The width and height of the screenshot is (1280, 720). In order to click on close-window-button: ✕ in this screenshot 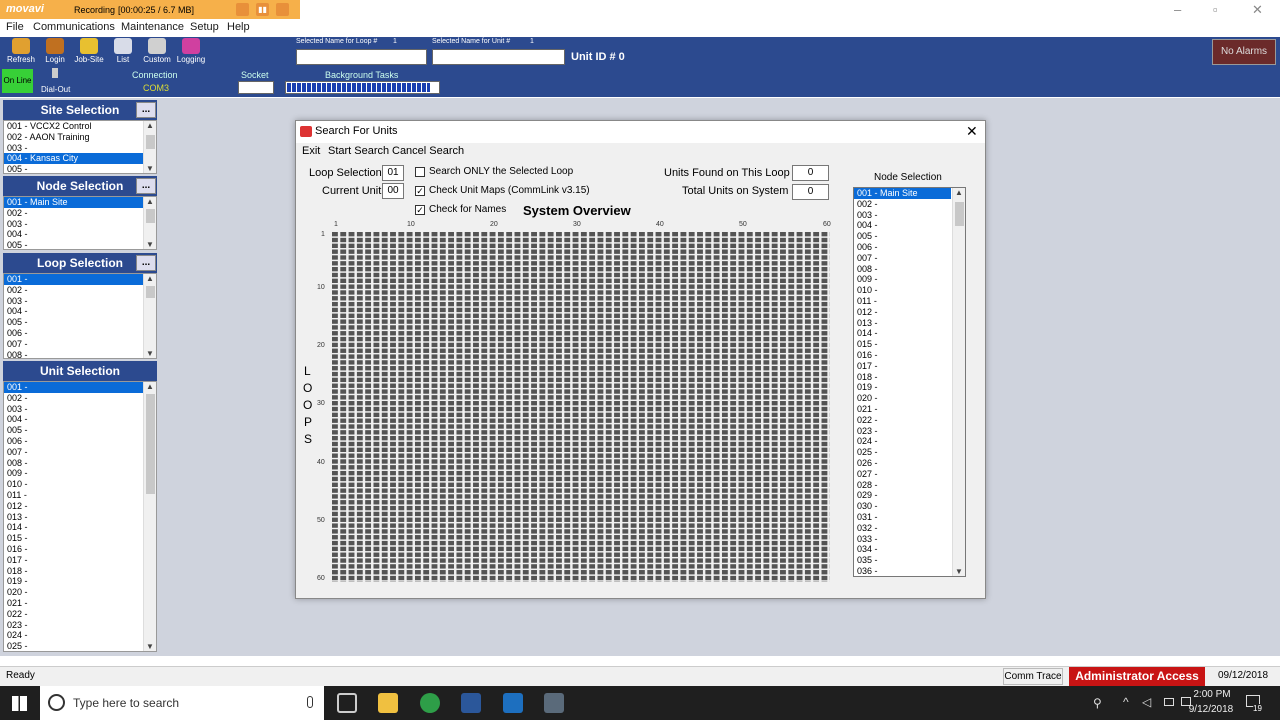, I will do `click(1257, 10)`.